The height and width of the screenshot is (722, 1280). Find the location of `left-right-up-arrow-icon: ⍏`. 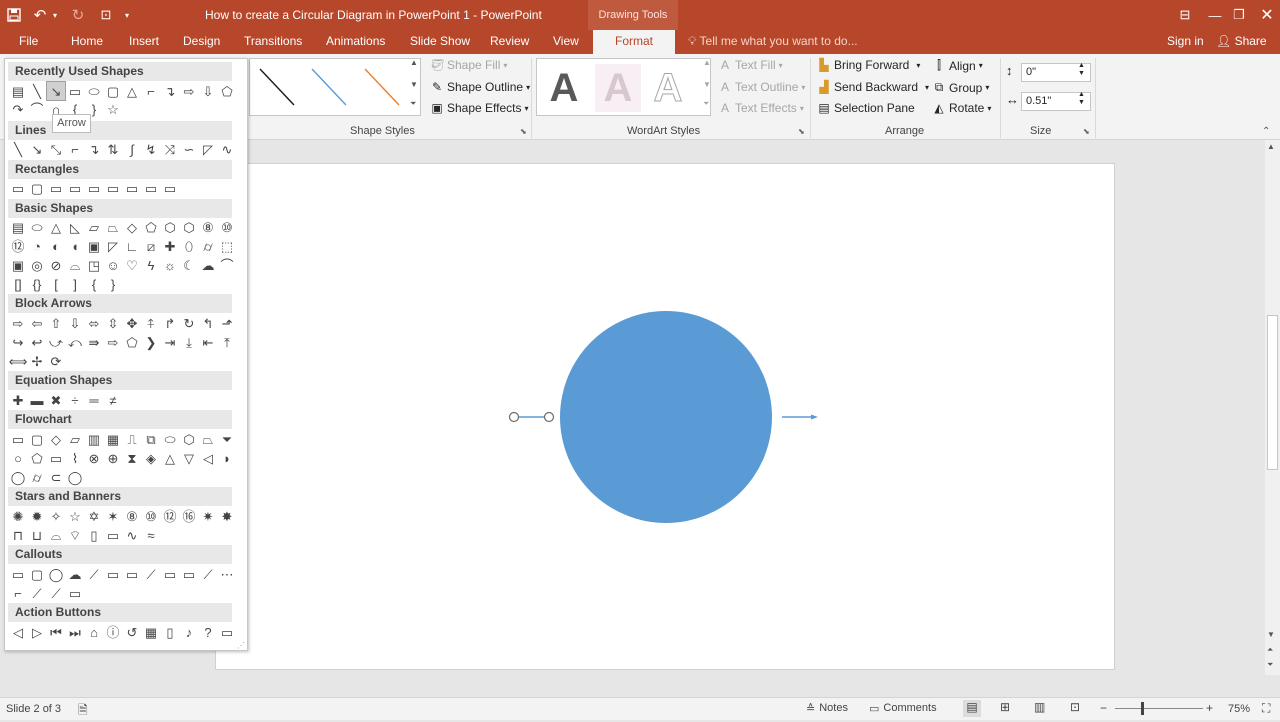

left-right-up-arrow-icon: ⍏ is located at coordinates (151, 323).